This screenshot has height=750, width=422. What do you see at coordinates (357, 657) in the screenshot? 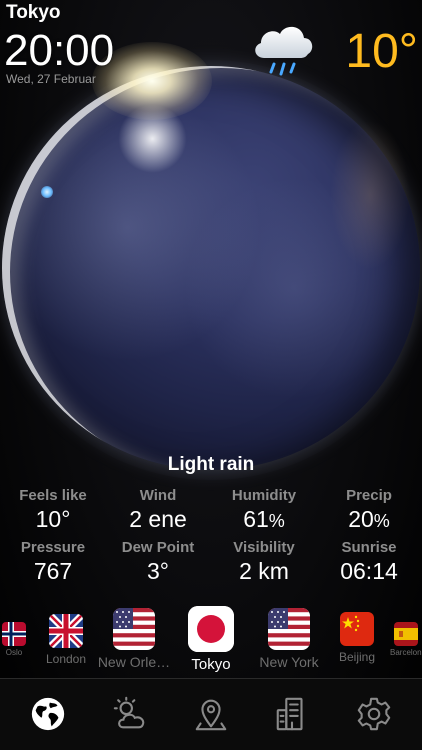
I see `city-name: Beijing` at bounding box center [357, 657].